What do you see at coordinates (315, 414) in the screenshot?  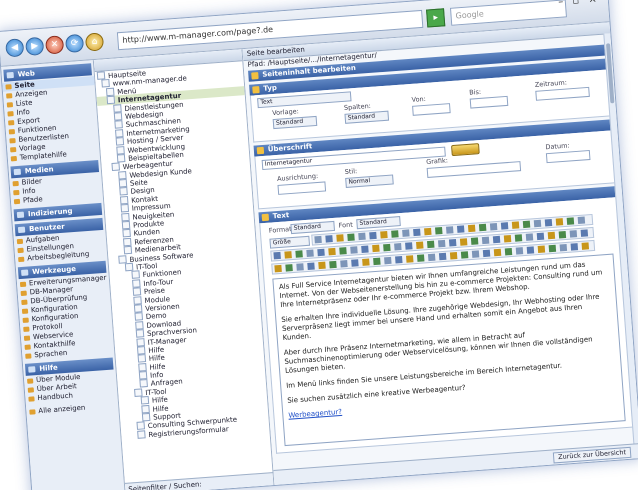 I see `werbeagentur-link: Werbeagentur?` at bounding box center [315, 414].